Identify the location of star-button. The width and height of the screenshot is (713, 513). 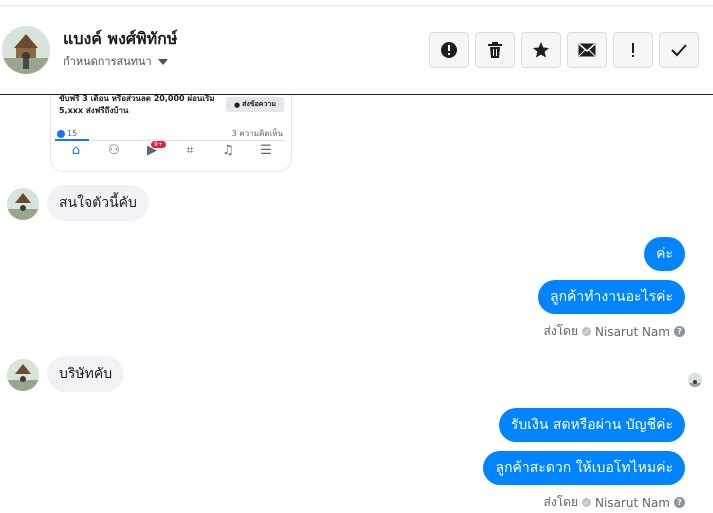
(541, 50).